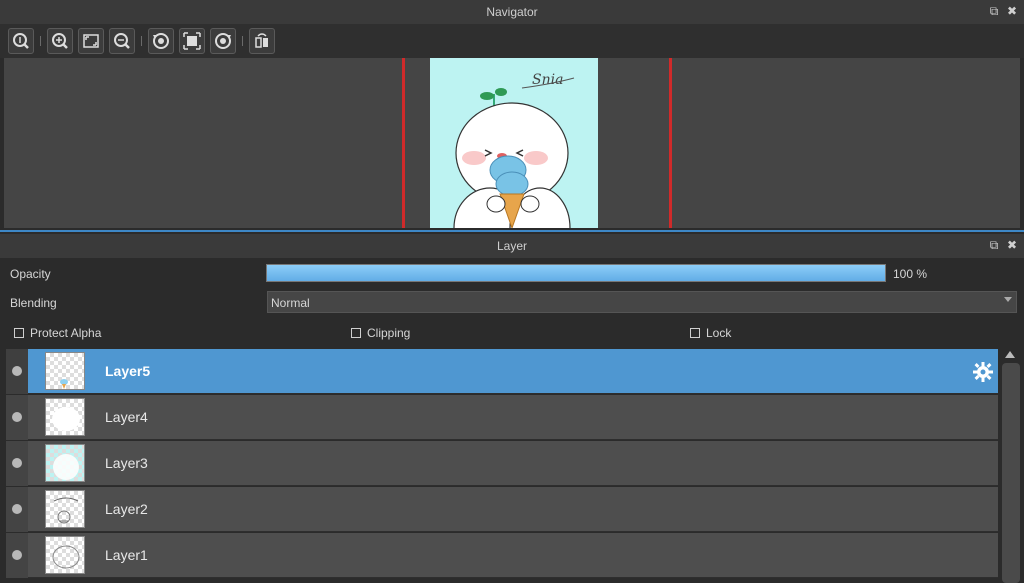  I want to click on layer-name: Layer5, so click(128, 371).